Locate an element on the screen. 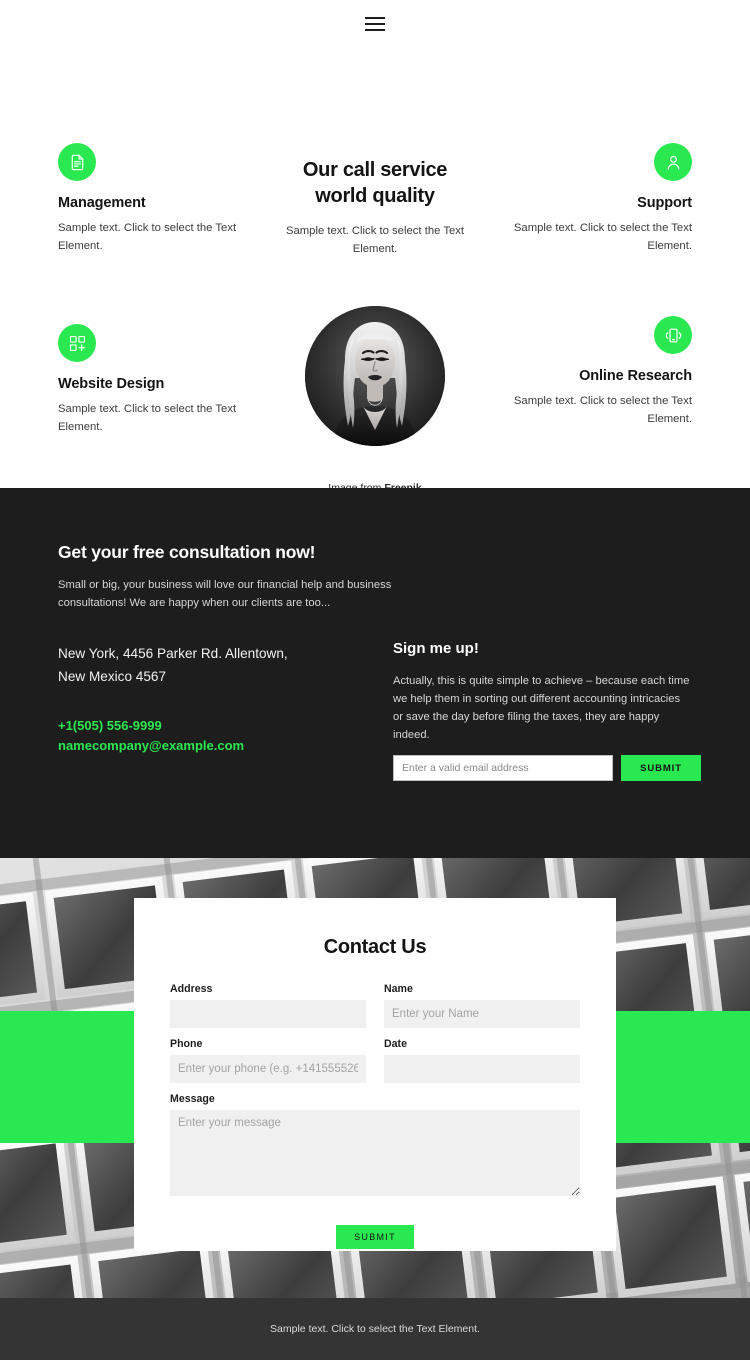  page-title: Our call service world quality is located at coordinates (375, 183).